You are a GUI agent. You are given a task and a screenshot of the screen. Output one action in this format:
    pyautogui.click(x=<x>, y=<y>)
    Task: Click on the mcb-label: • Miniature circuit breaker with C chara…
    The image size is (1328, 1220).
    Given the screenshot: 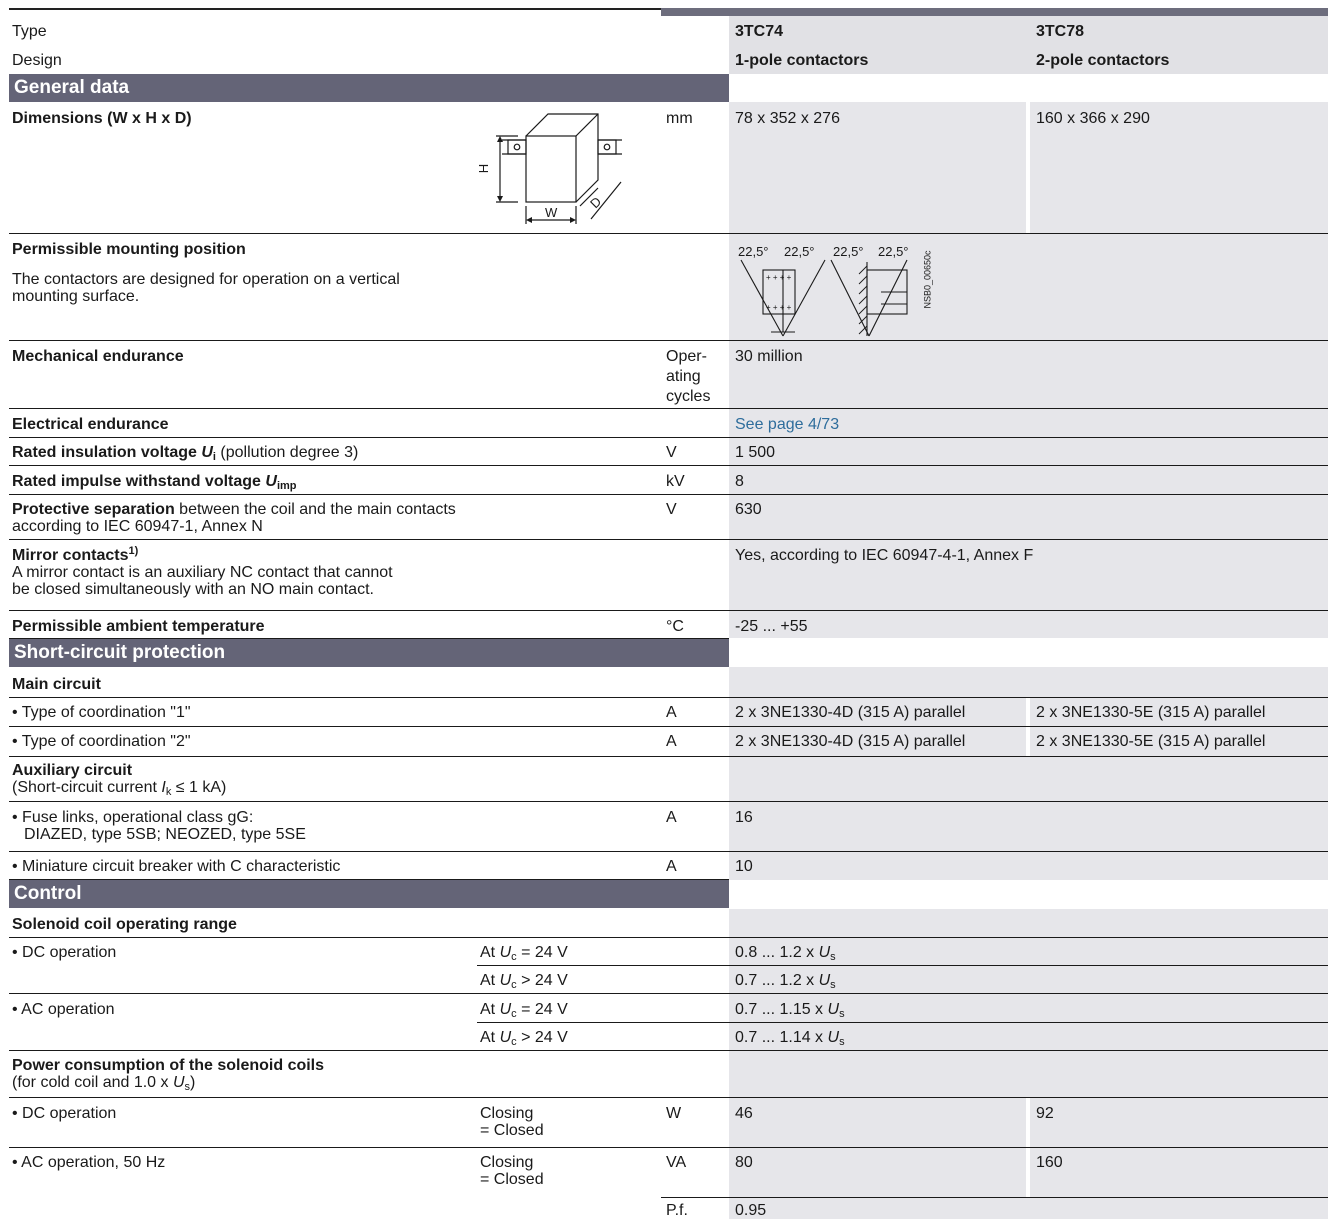 What is the action you would take?
    pyautogui.click(x=176, y=866)
    